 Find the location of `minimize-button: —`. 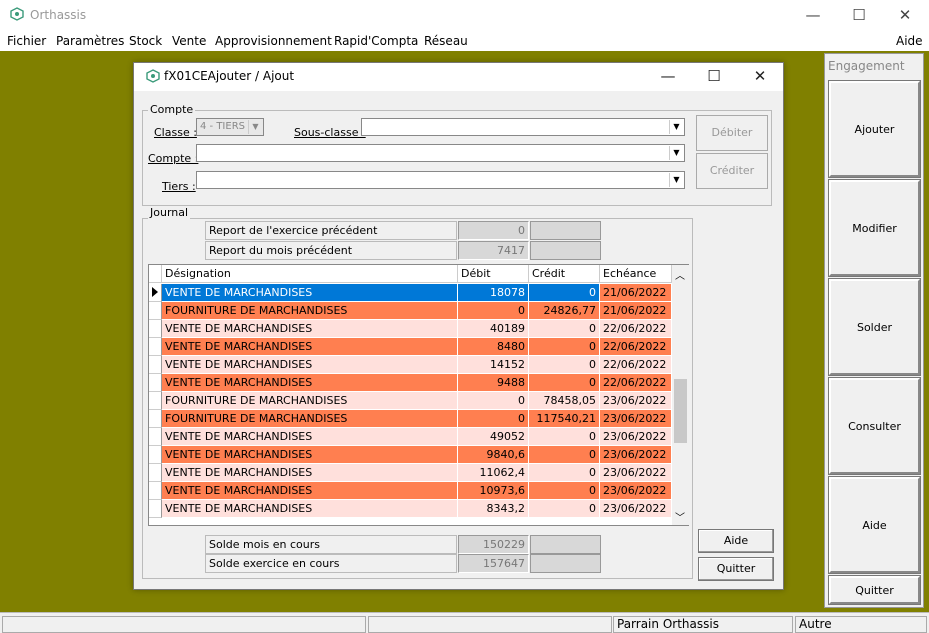

minimize-button: — is located at coordinates (813, 15).